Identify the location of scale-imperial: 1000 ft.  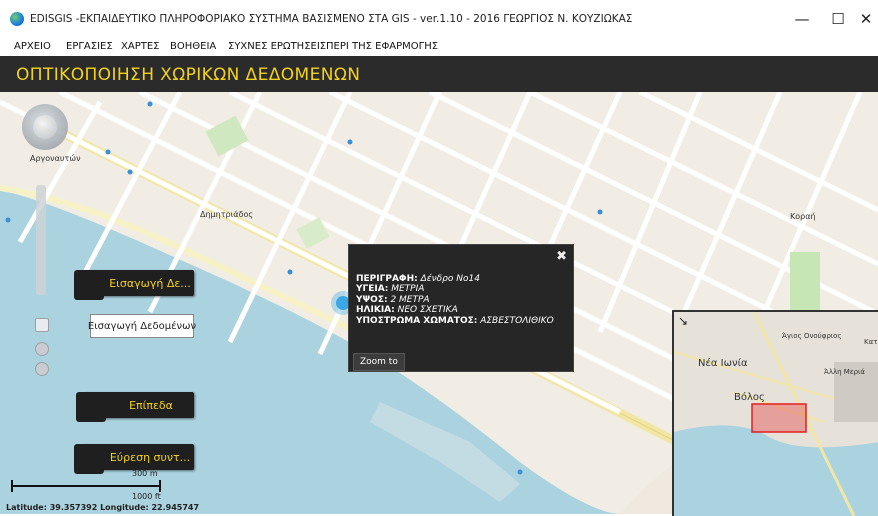
(146, 496).